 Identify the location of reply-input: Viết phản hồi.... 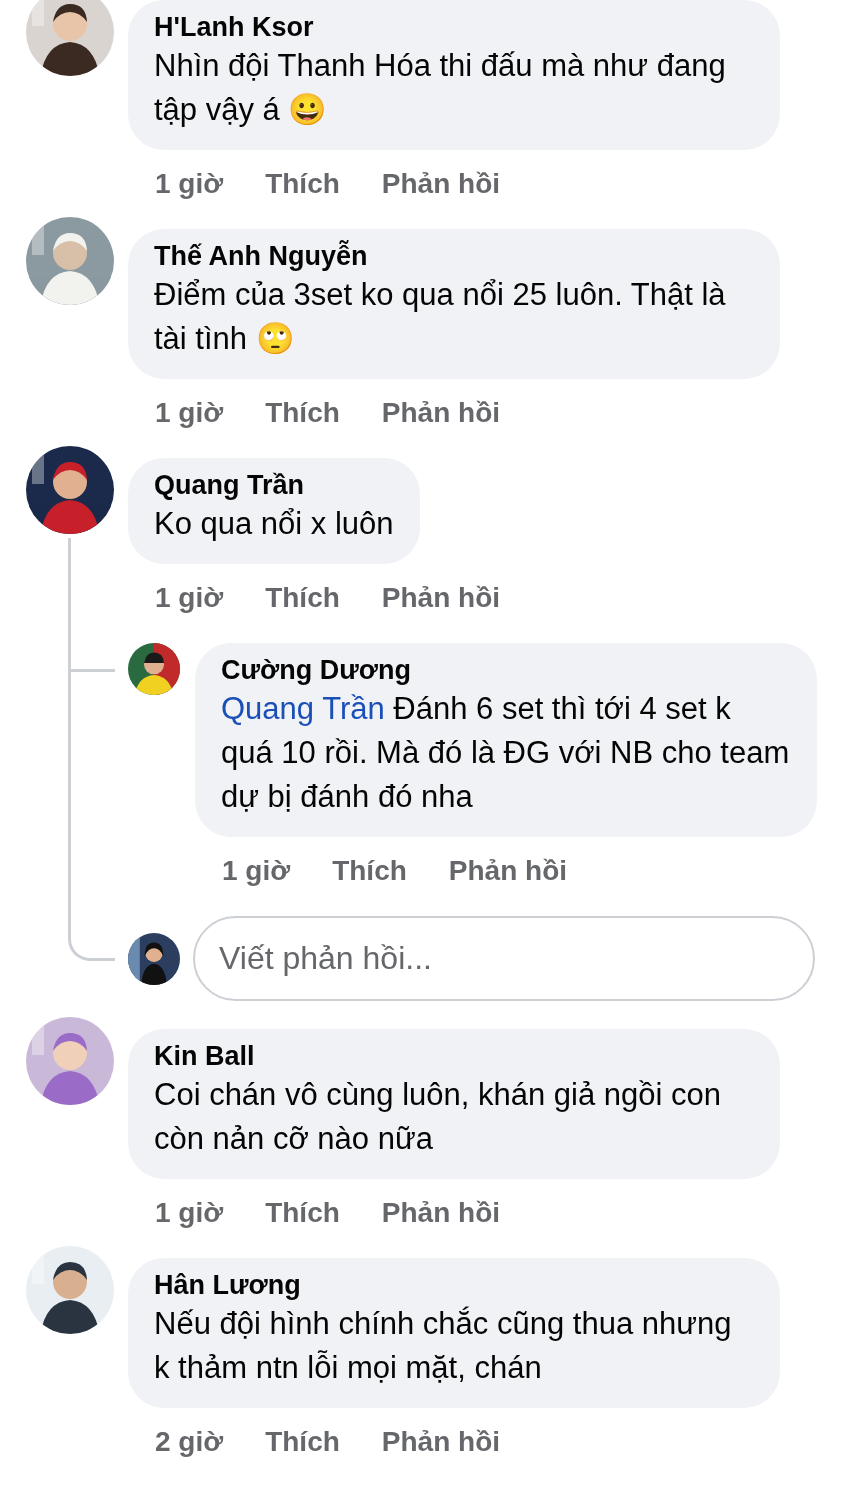
(504, 958).